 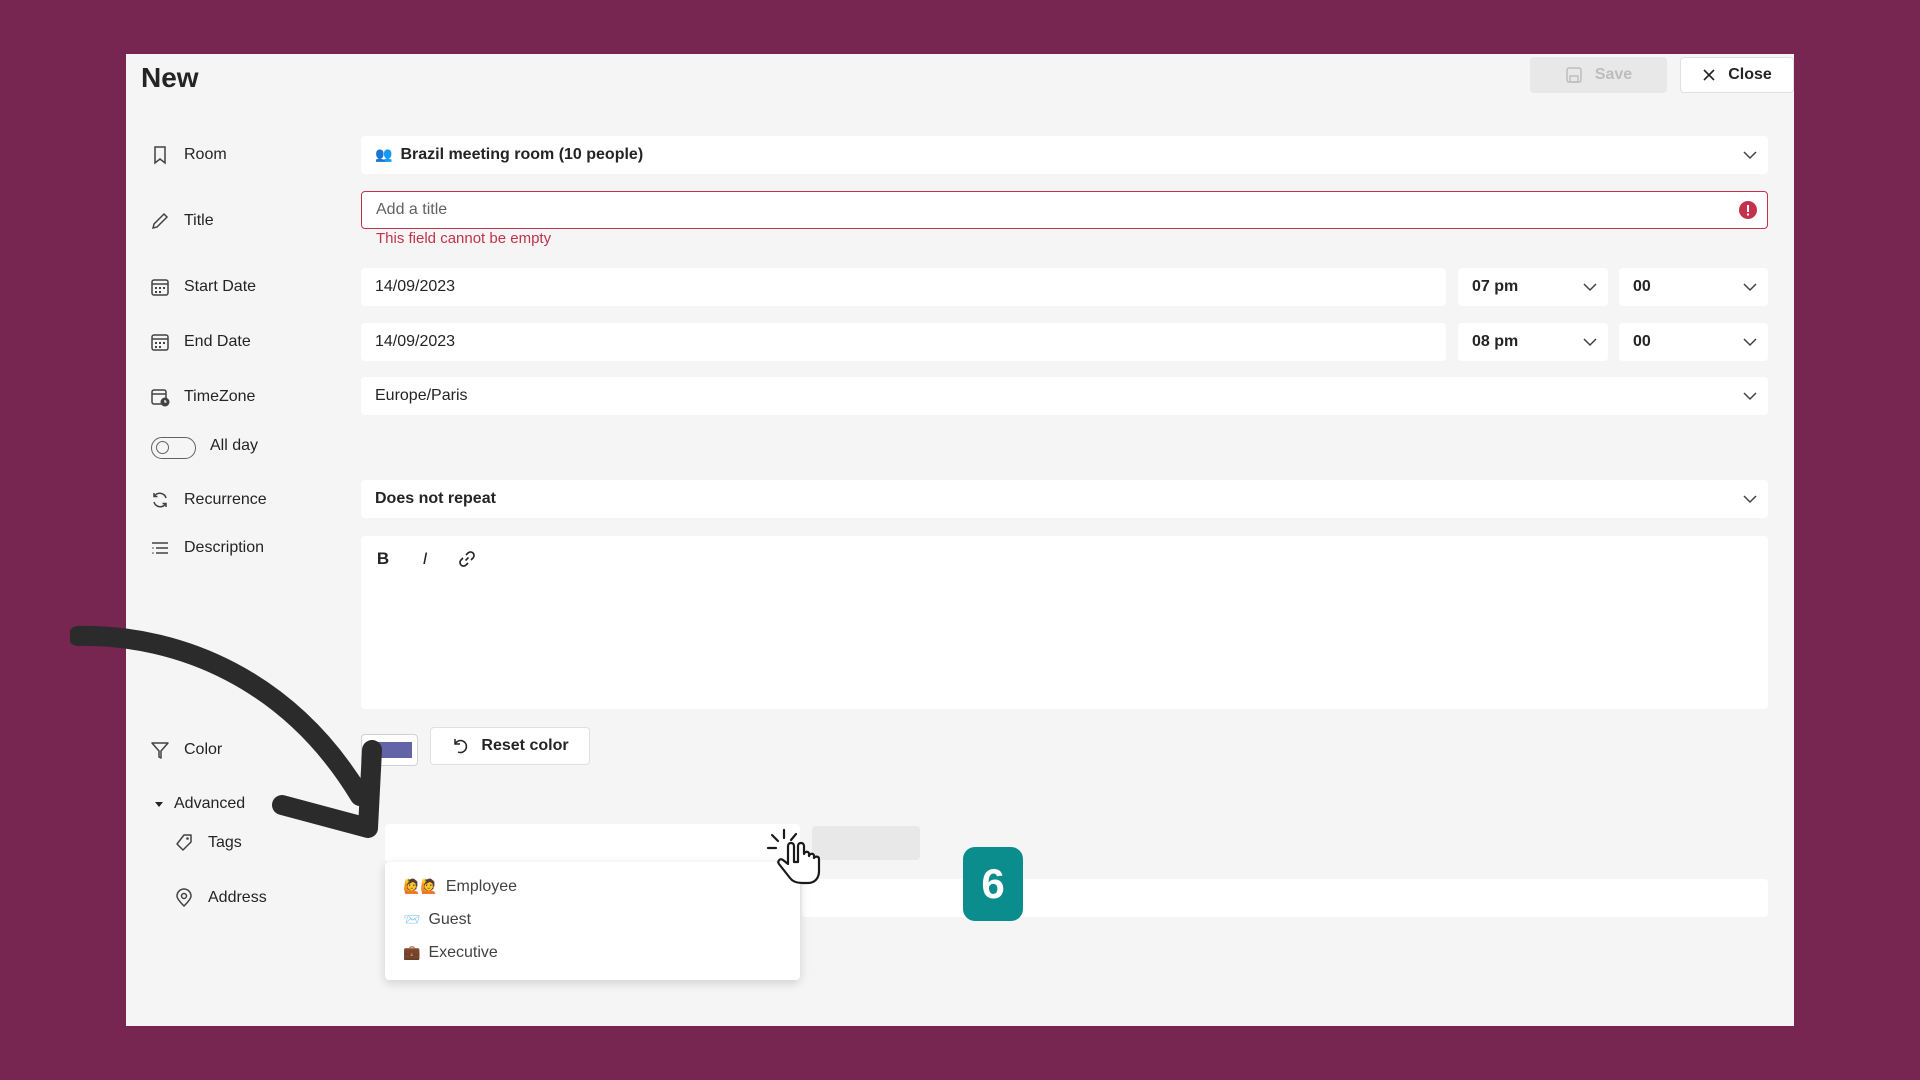 What do you see at coordinates (220, 898) in the screenshot?
I see `address-label: Address` at bounding box center [220, 898].